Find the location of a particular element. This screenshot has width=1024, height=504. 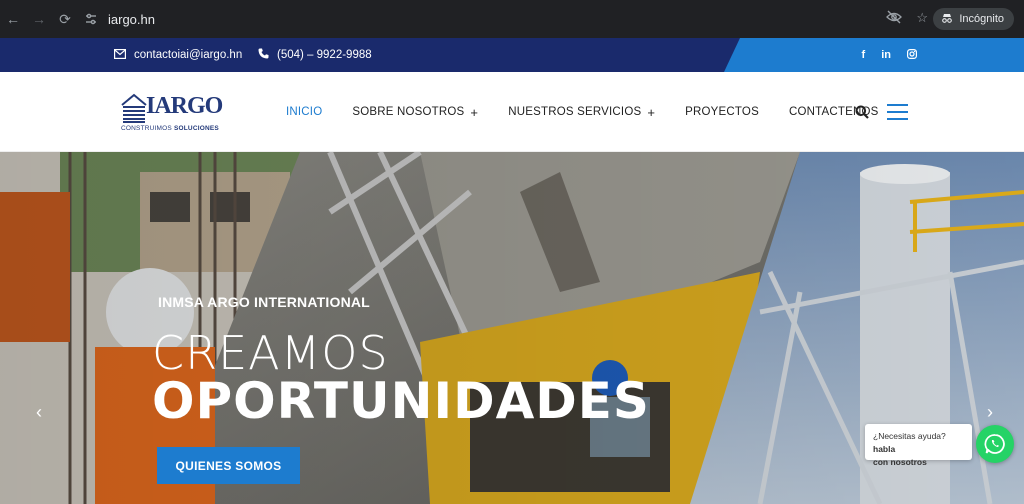

logo-tagline: CONSTRUIMOS SOLUCIONES is located at coordinates (170, 128).